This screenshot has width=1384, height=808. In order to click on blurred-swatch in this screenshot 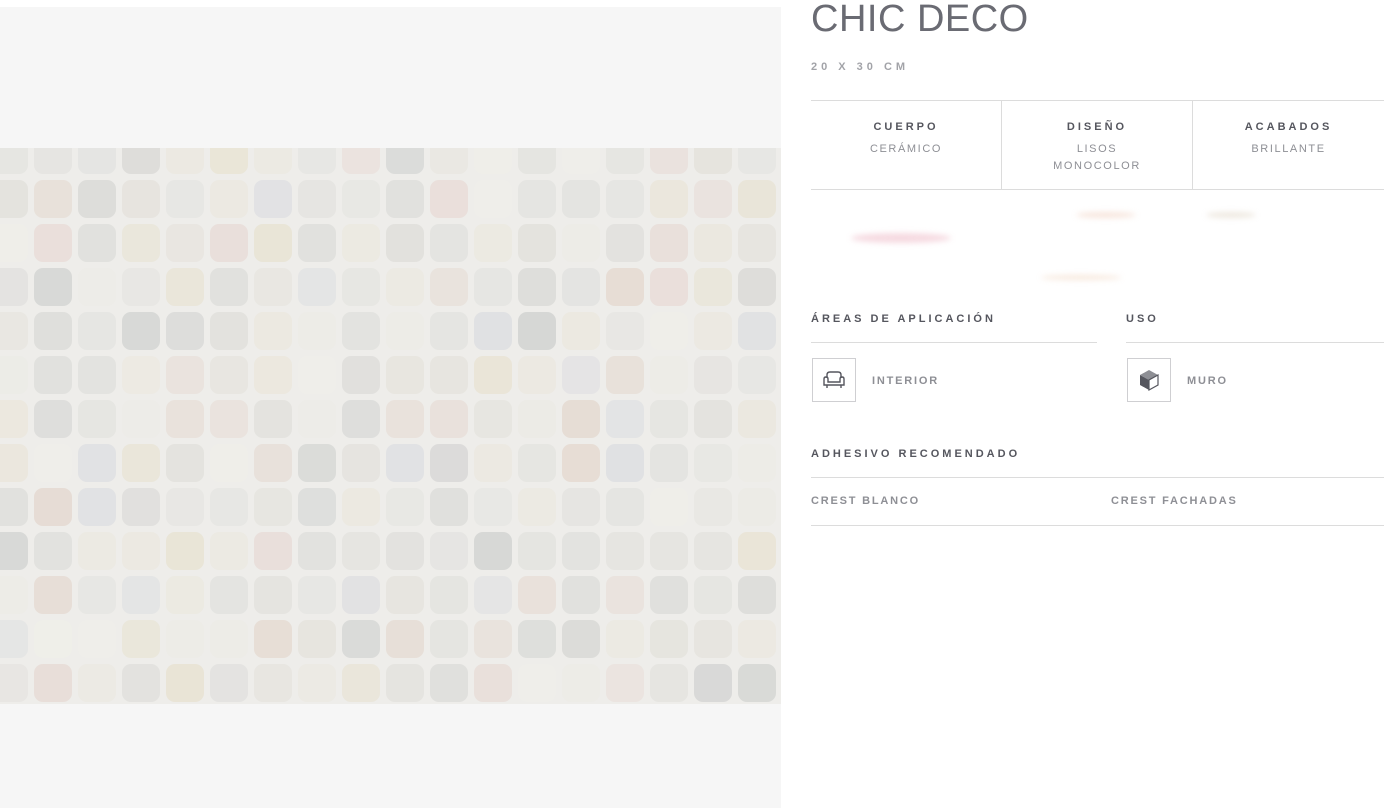, I will do `click(1231, 215)`.